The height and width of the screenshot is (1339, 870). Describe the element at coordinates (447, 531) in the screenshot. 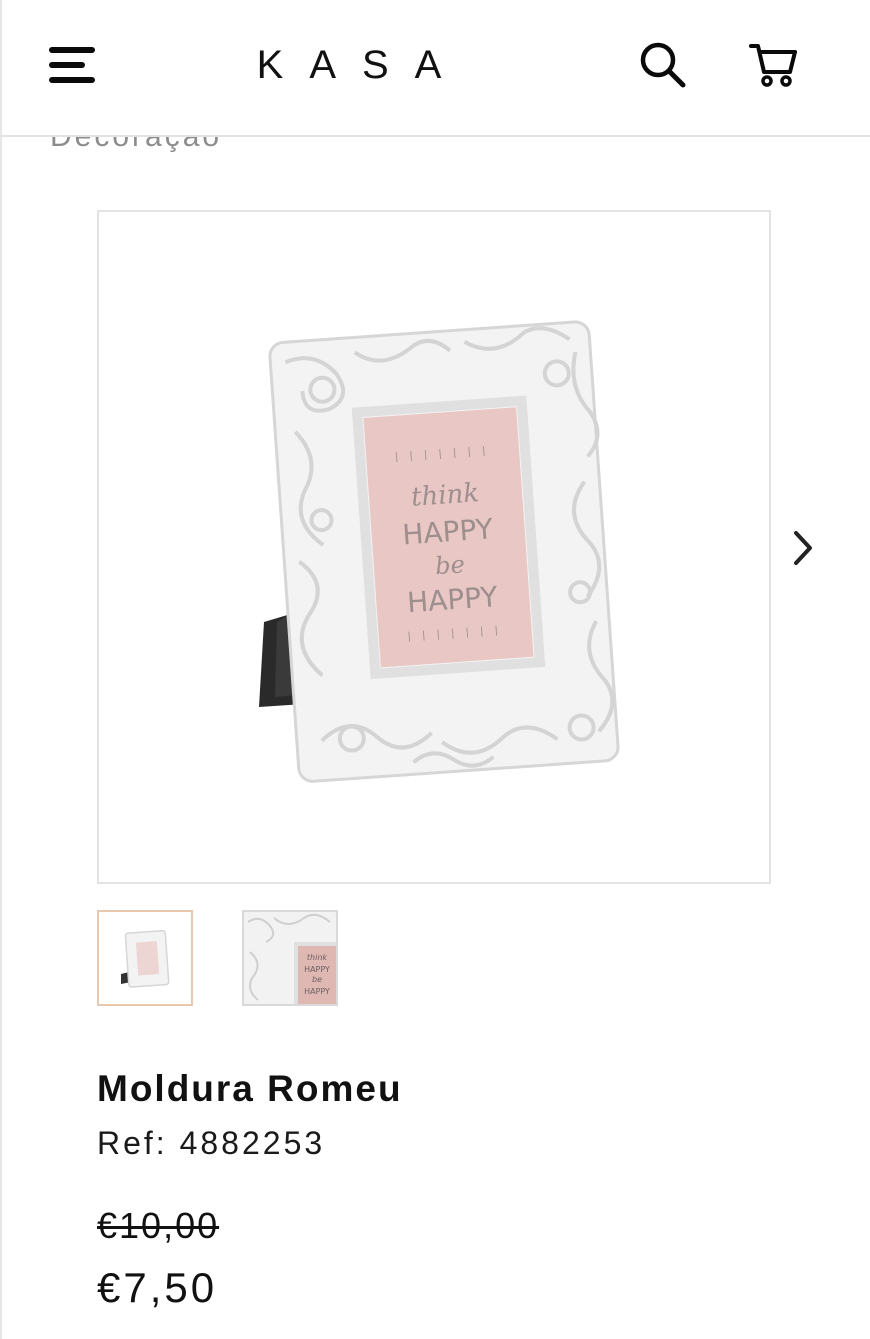

I see `artwork-text-line2: HAPPY` at that location.